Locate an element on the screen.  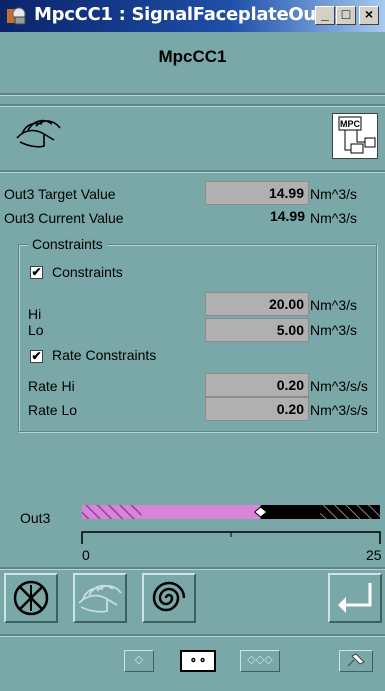
rate-hi-value-unit: Nm^3/s/s is located at coordinates (339, 386).